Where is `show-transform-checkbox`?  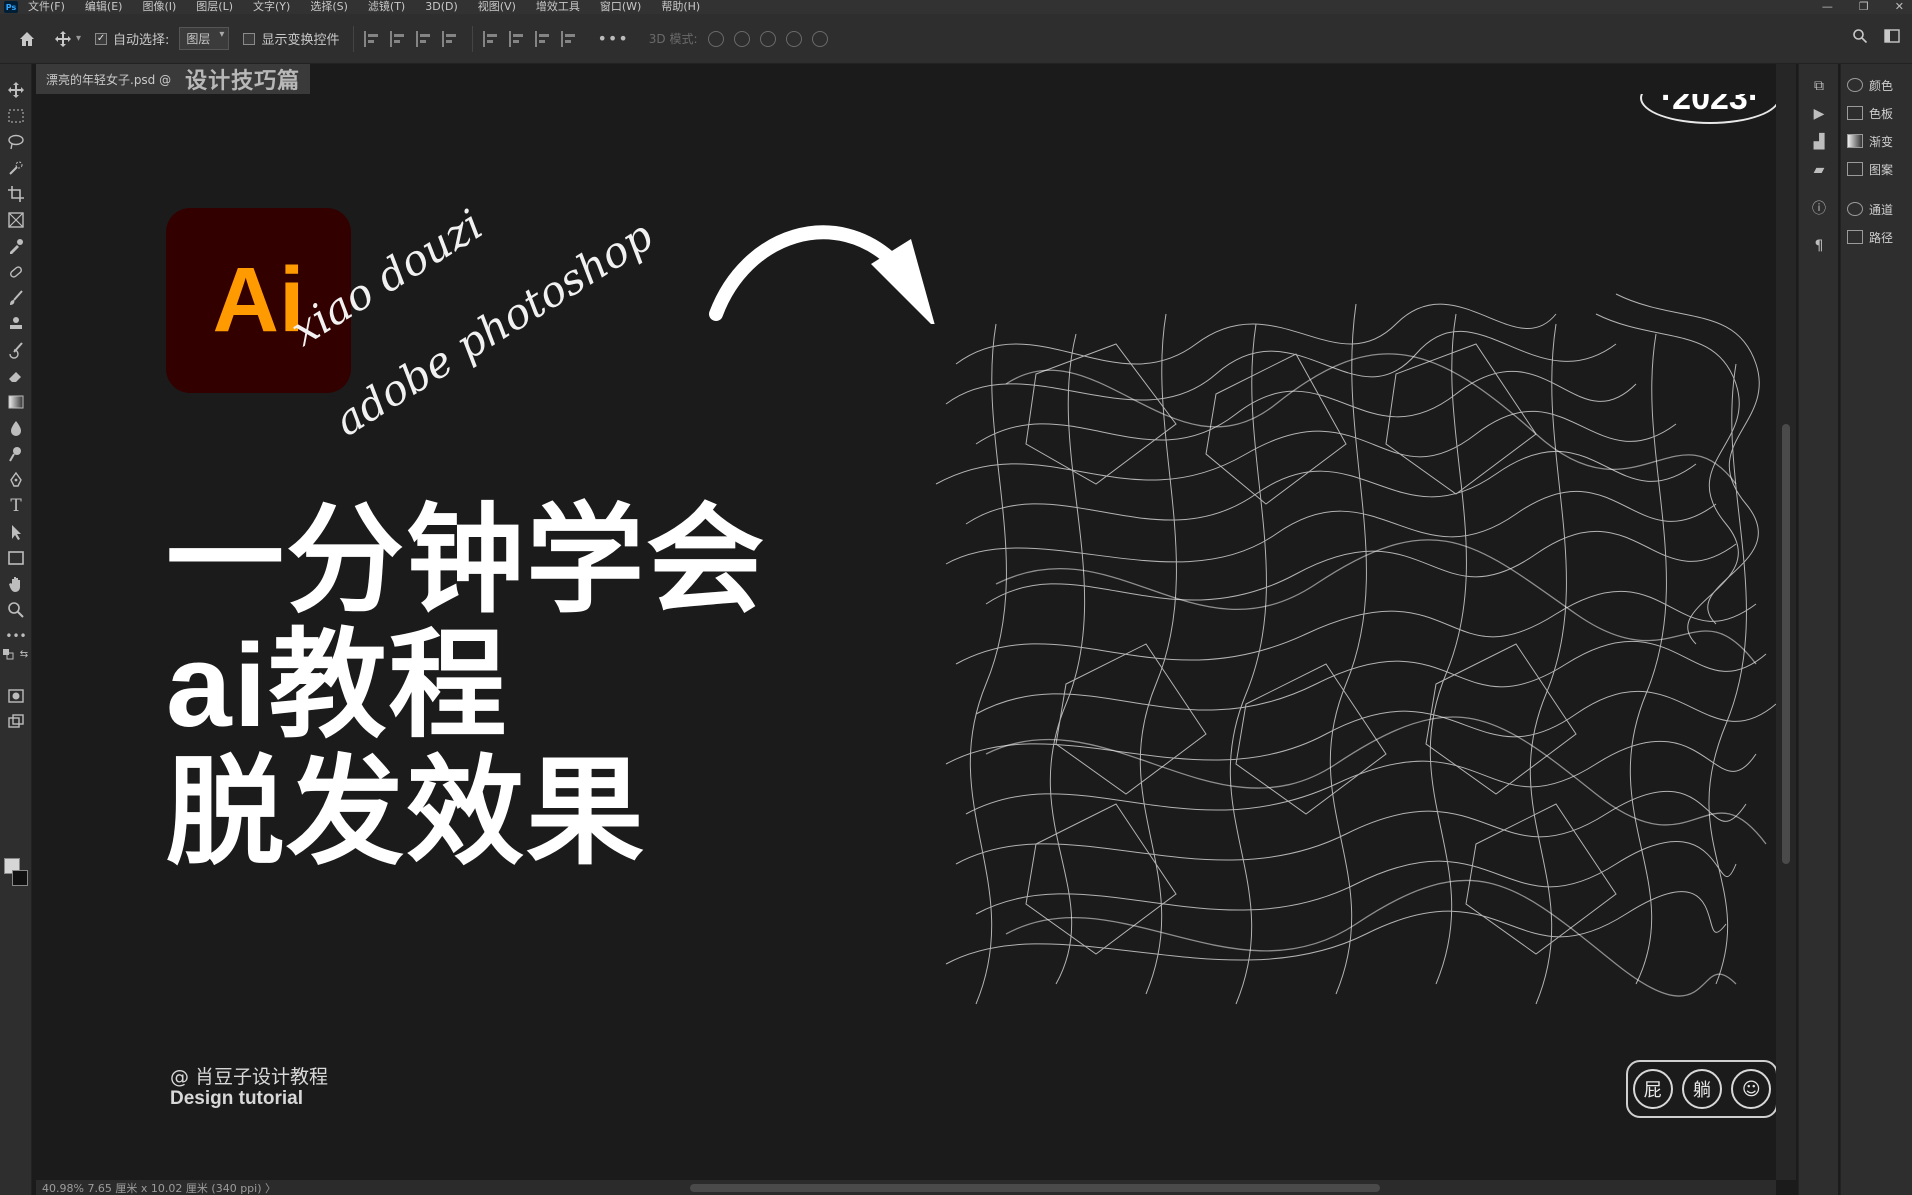 show-transform-checkbox is located at coordinates (249, 38).